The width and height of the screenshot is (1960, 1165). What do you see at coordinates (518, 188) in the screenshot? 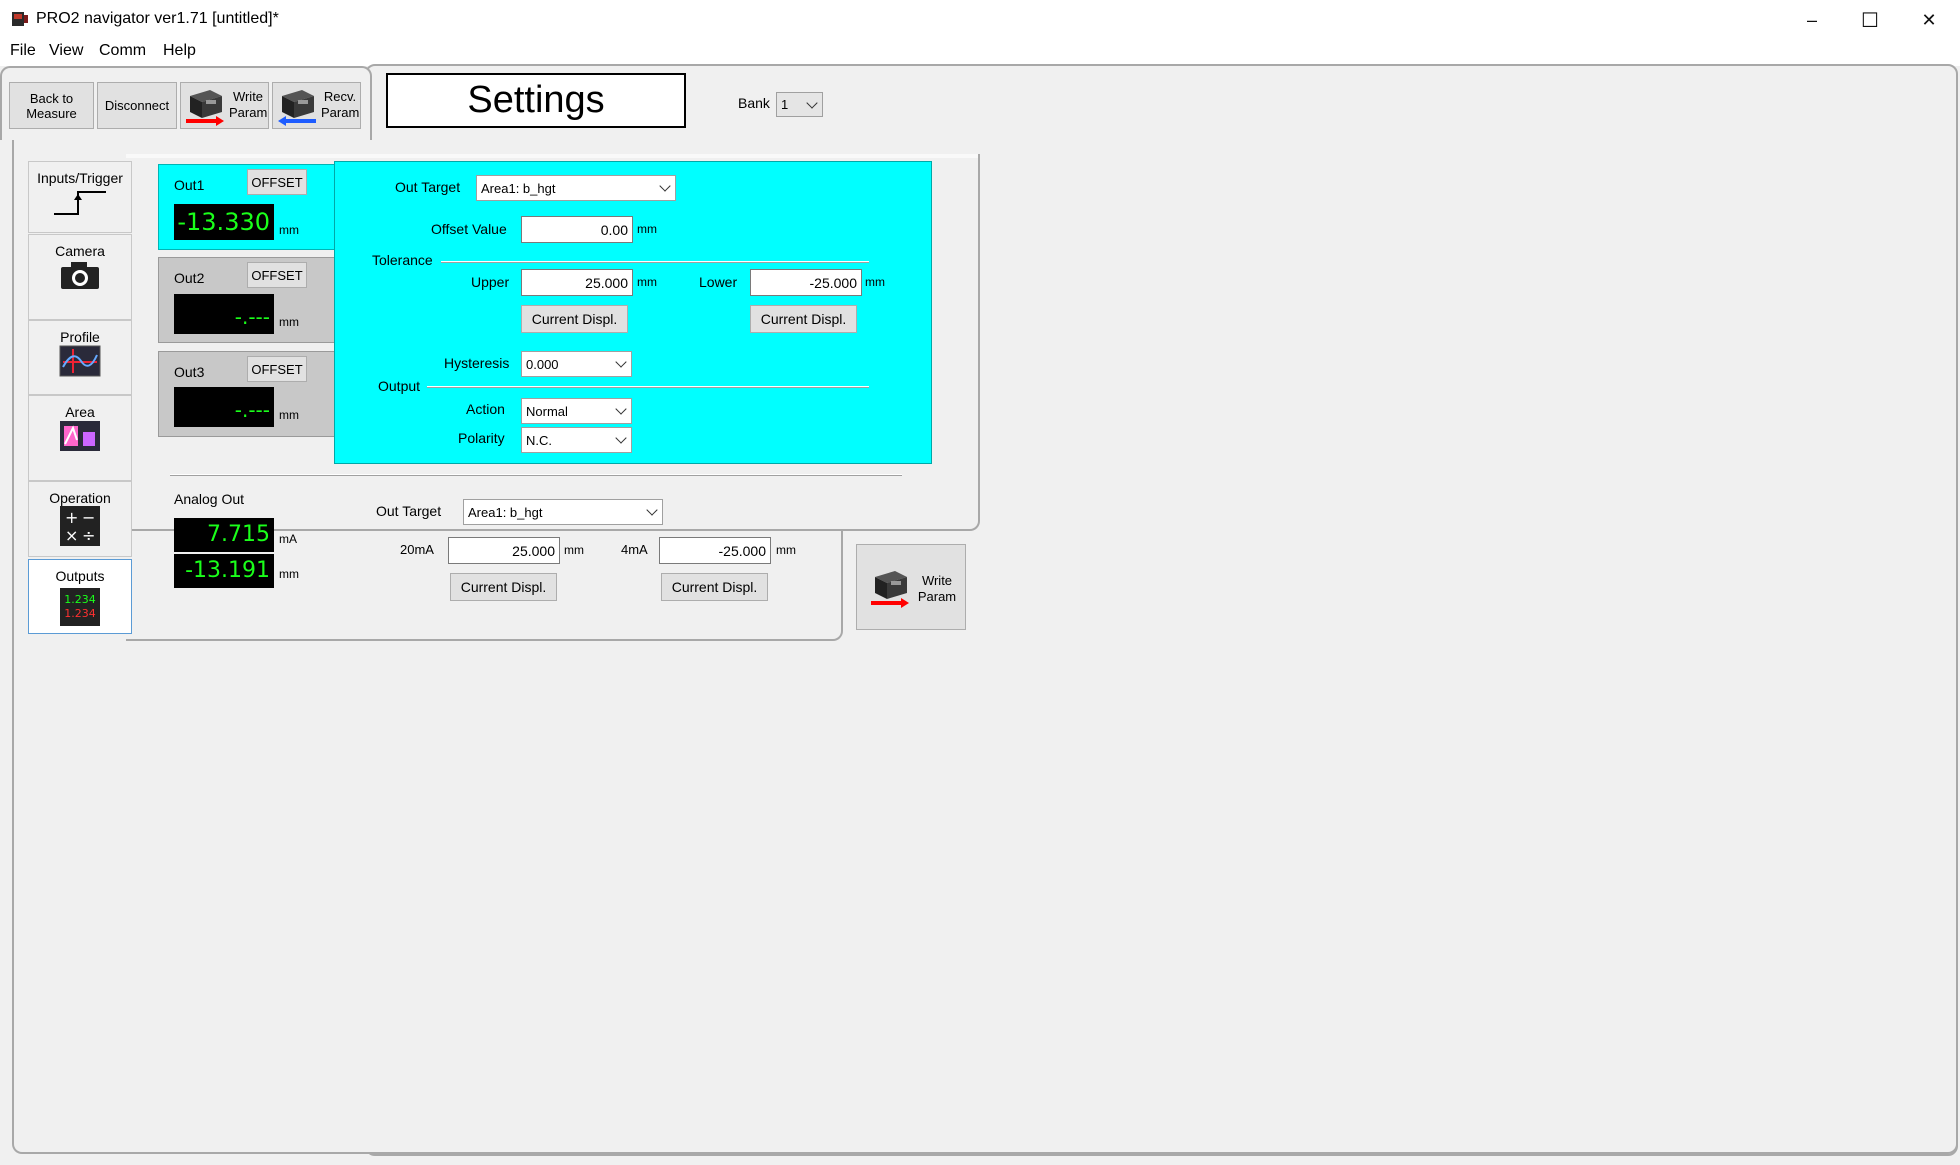
I see `out-target-value: Area1: b_hgt` at bounding box center [518, 188].